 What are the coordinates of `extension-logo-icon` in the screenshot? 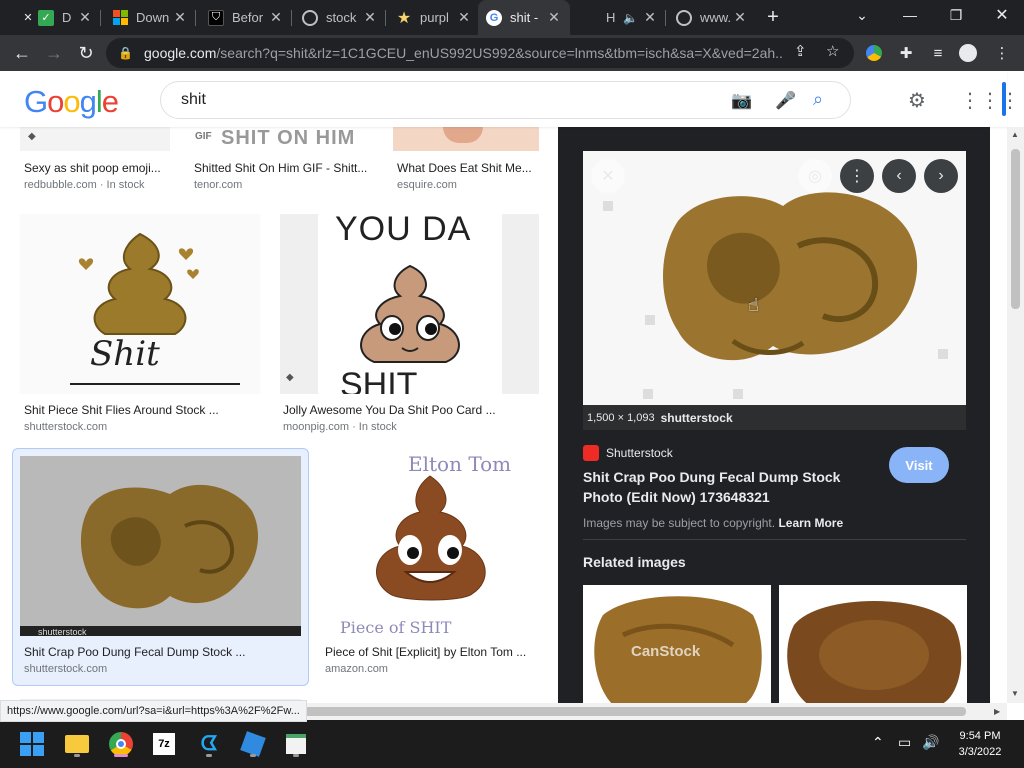 It's located at (874, 53).